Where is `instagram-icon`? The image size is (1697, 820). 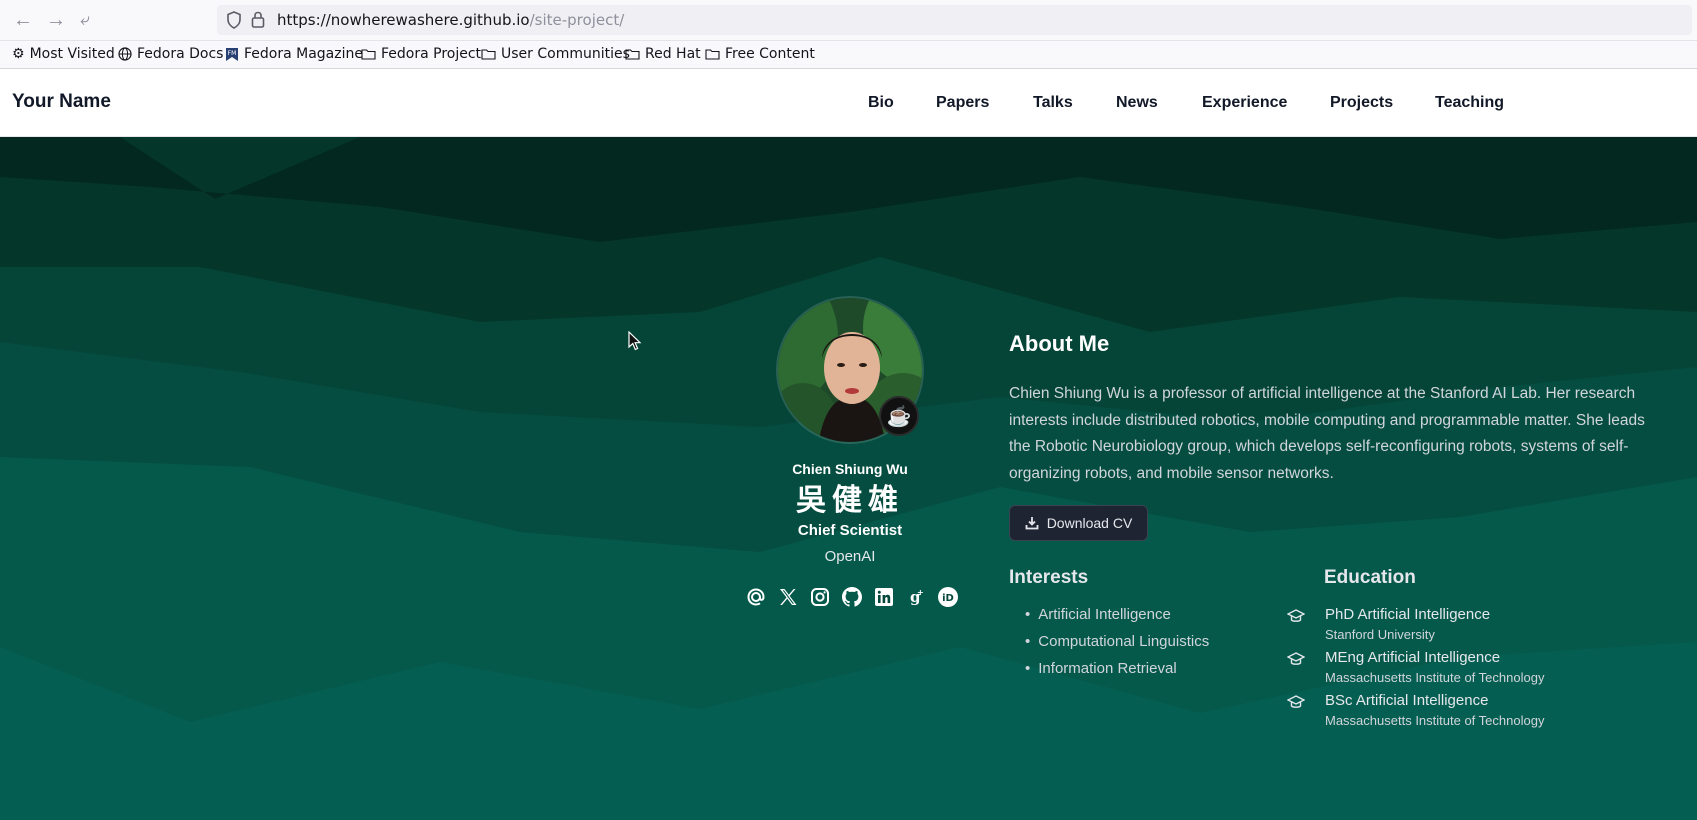 instagram-icon is located at coordinates (820, 597).